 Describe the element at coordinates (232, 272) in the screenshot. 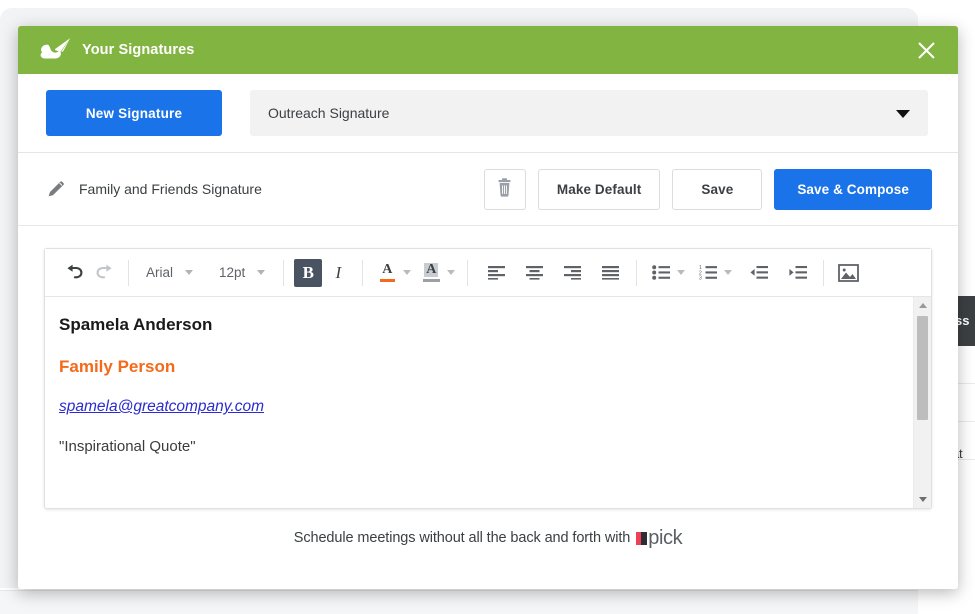

I see `font-size-value: 12pt` at that location.